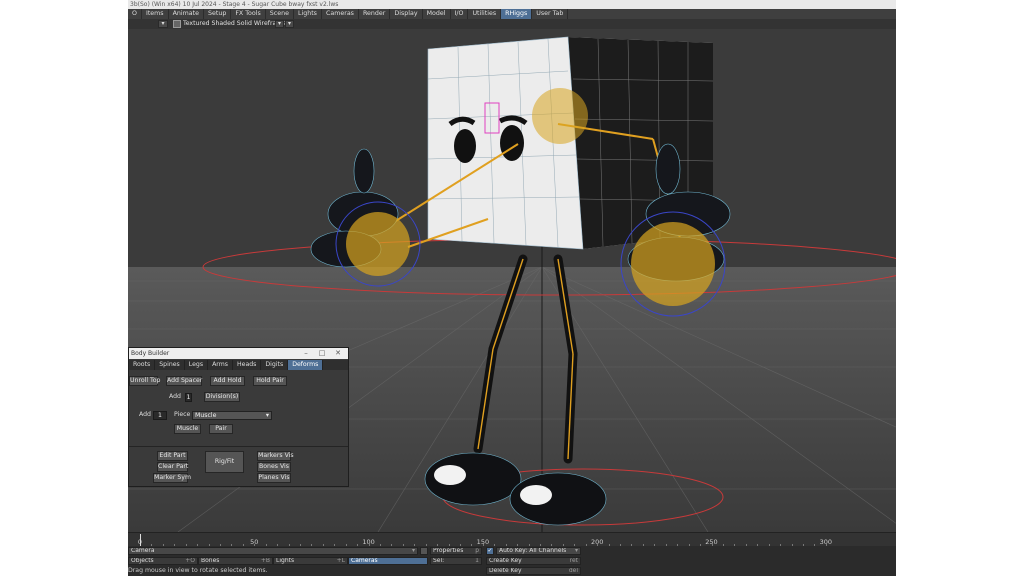 This screenshot has width=1024, height=576. Describe the element at coordinates (163, 24) in the screenshot. I see `view-type-dropdown: ▾` at that location.